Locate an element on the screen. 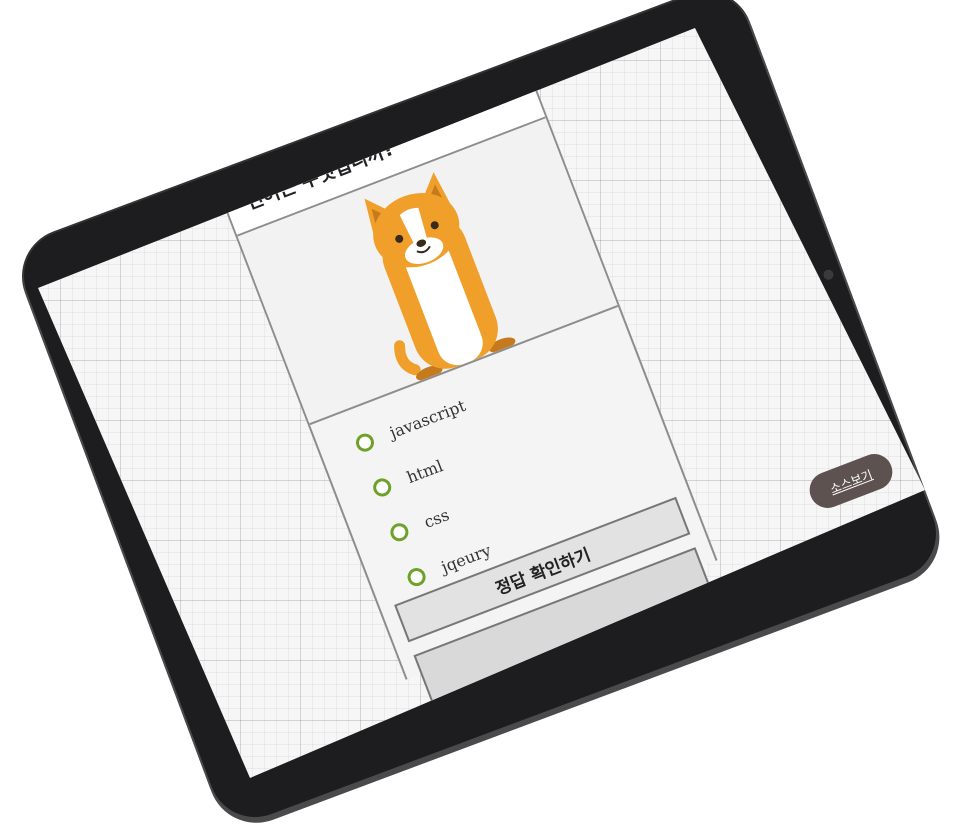 The width and height of the screenshot is (960, 830). answer-label: css is located at coordinates (436, 518).